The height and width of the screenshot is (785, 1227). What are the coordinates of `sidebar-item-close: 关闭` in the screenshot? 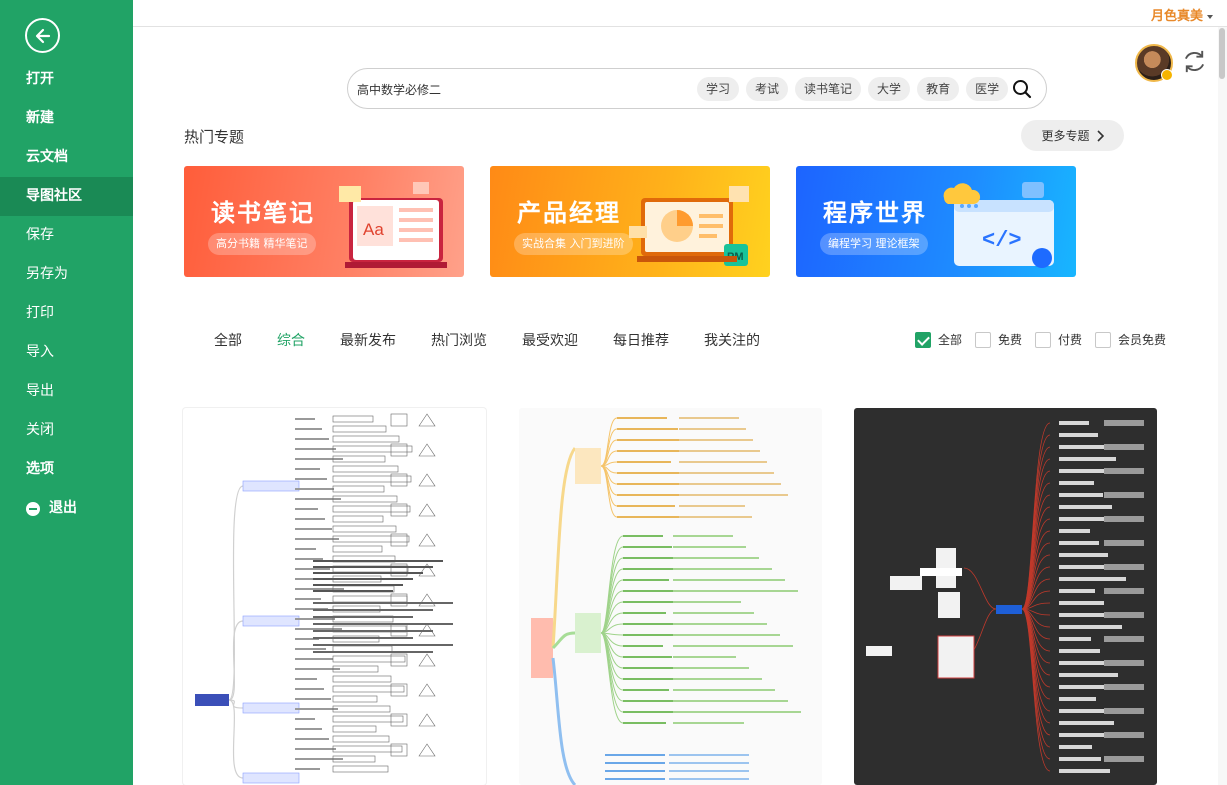 It's located at (66, 430).